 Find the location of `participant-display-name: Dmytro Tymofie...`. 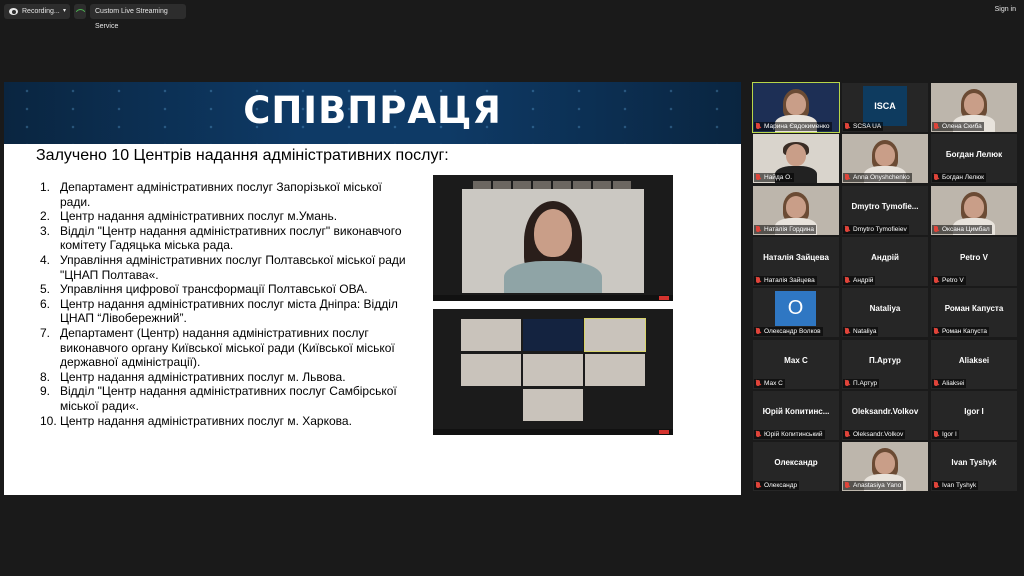

participant-display-name: Dmytro Tymofie... is located at coordinates (885, 206).